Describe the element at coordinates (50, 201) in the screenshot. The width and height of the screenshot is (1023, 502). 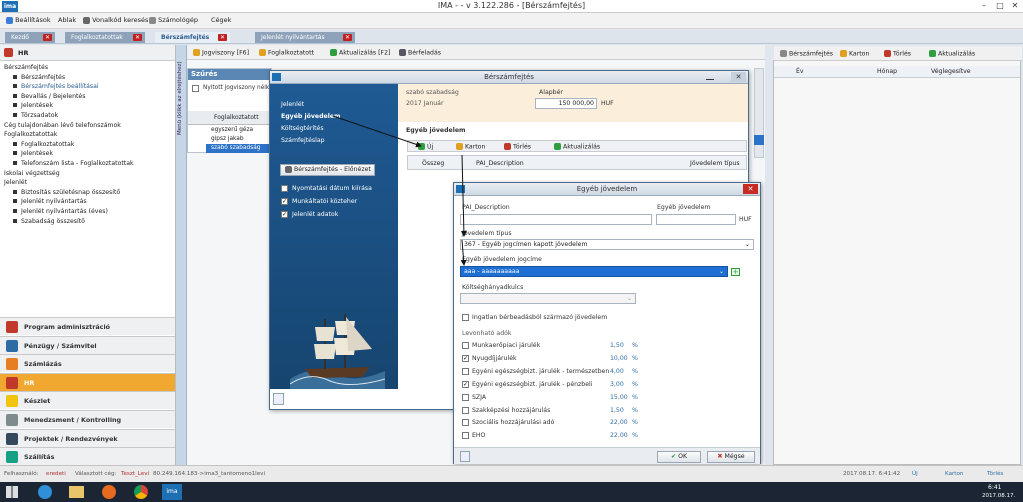
I see `tree-item: Jelenlét nyilvántartás` at that location.